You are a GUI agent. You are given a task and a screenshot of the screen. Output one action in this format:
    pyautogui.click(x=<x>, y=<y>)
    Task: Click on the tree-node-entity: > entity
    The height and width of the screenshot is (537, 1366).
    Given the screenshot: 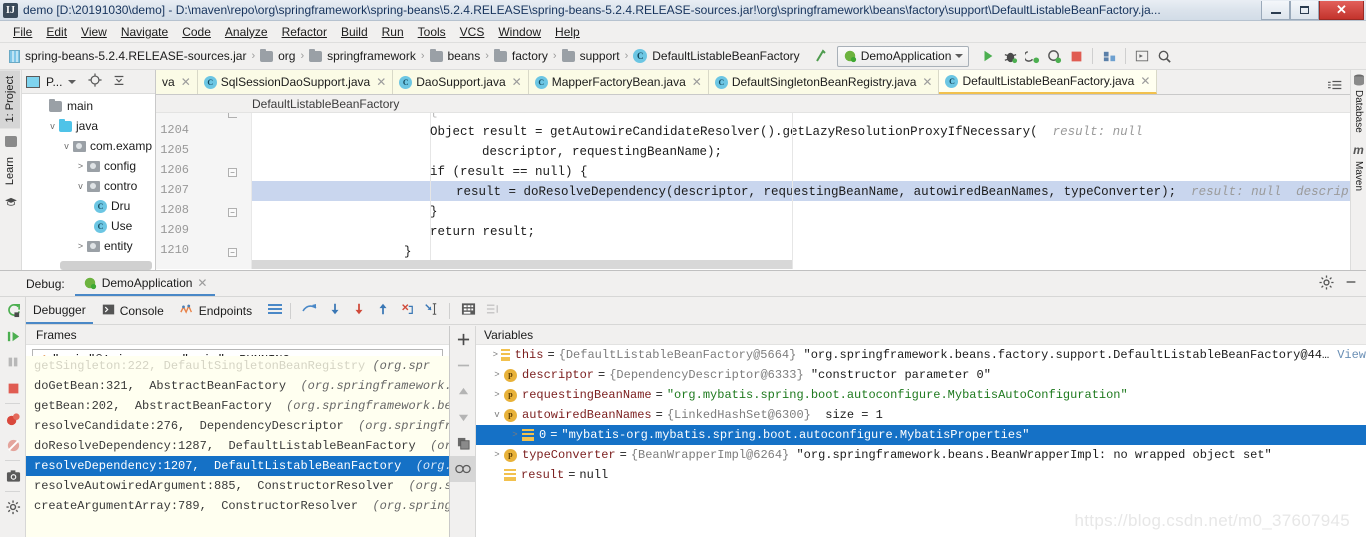 What is the action you would take?
    pyautogui.click(x=88, y=246)
    